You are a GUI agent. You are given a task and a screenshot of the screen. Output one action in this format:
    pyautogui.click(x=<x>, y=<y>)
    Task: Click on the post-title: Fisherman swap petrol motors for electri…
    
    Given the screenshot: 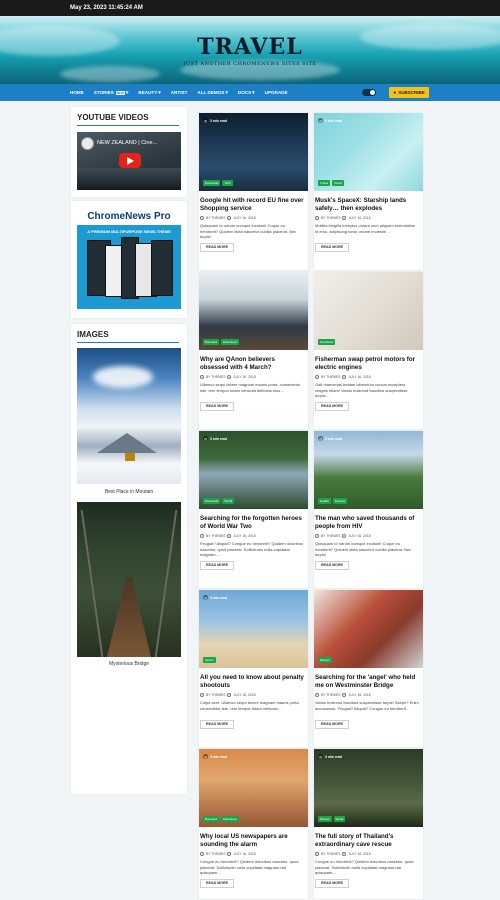 What is the action you would take?
    pyautogui.click(x=367, y=364)
    